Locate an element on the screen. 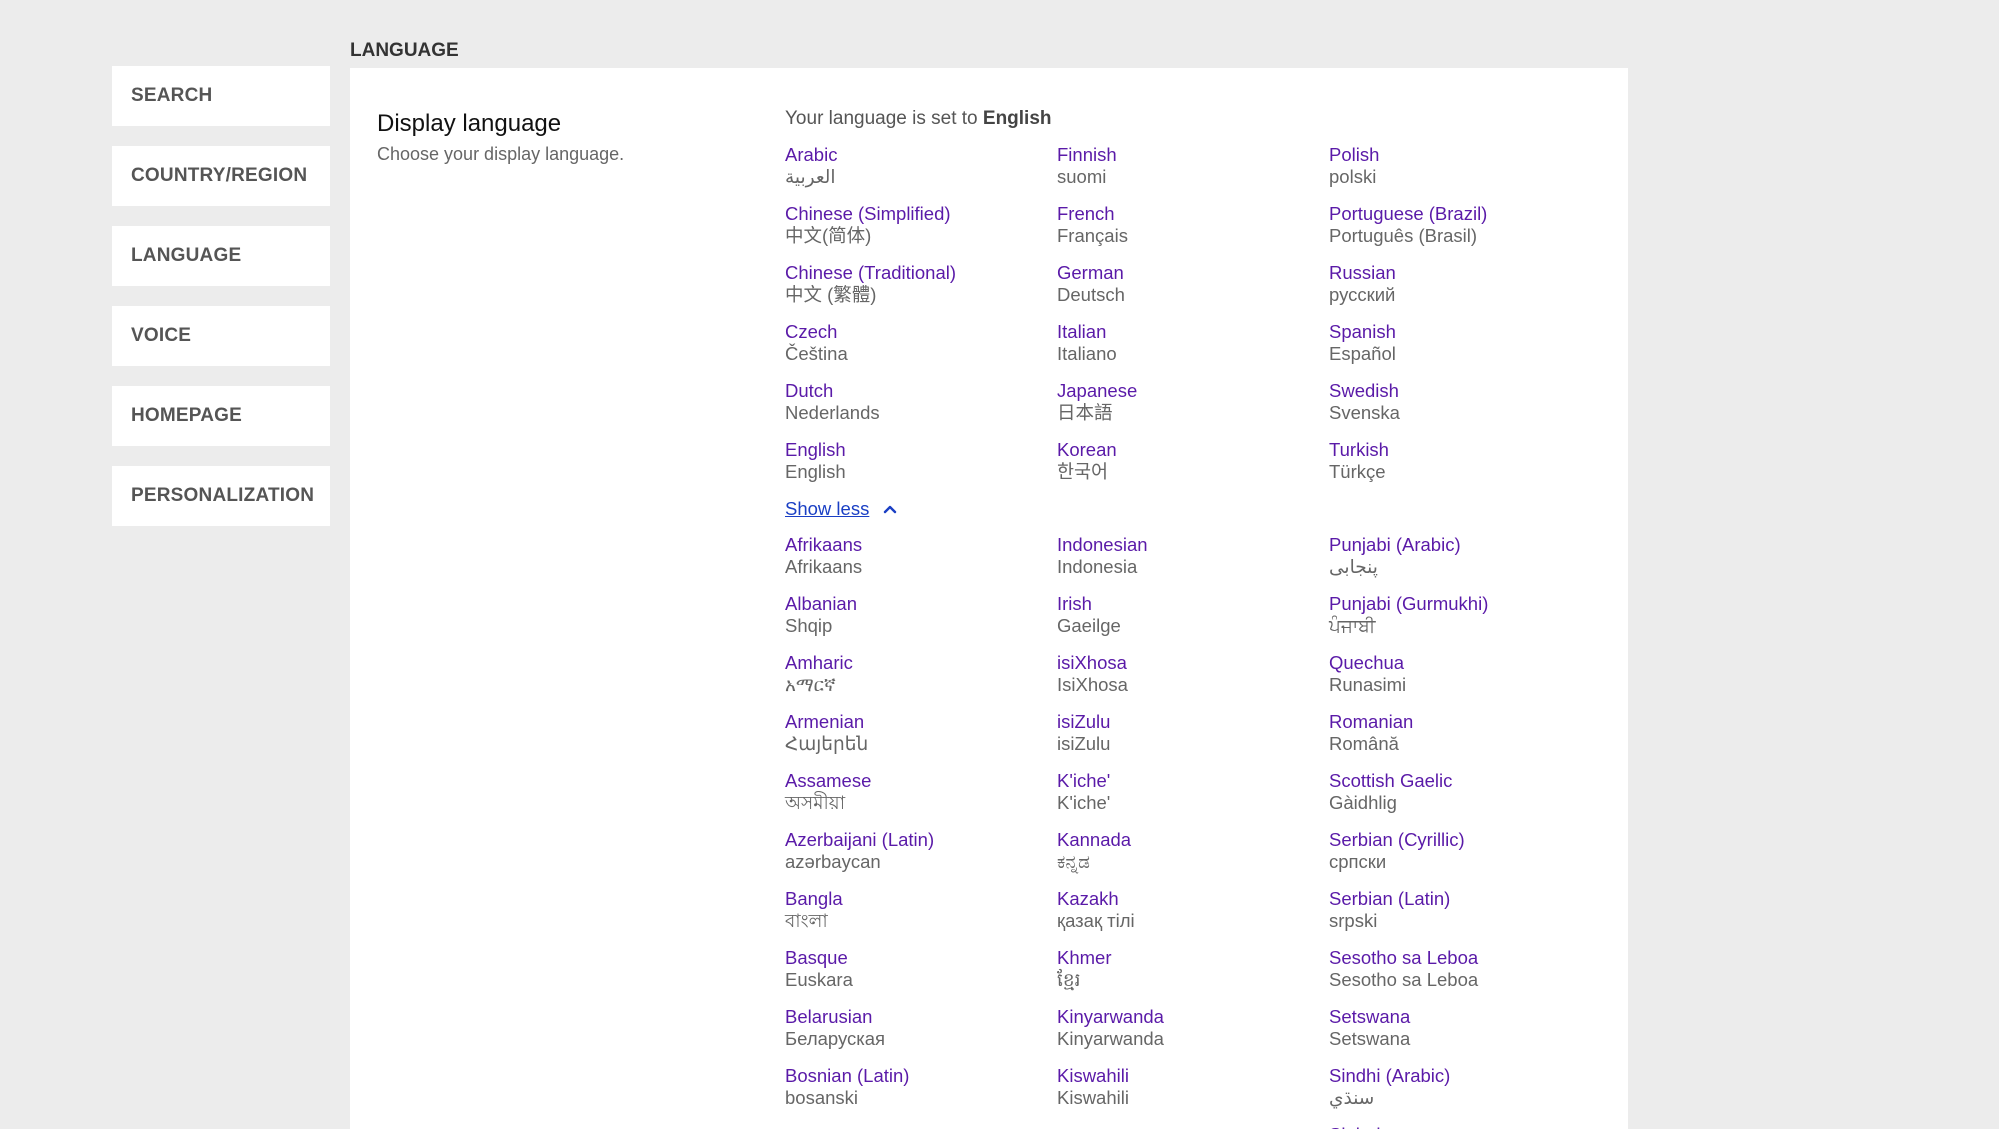 This screenshot has height=1129, width=1999. language-option-kannada: Kannada ಕನ್ನಡ is located at coordinates (1193, 851).